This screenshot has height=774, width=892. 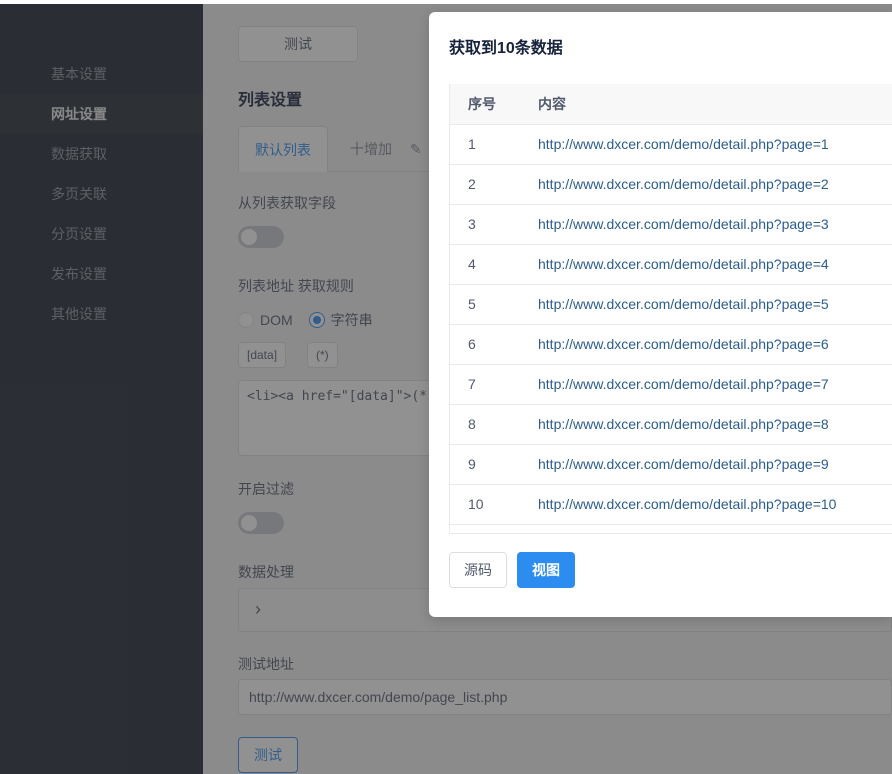 I want to click on row-index: 10, so click(x=485, y=504).